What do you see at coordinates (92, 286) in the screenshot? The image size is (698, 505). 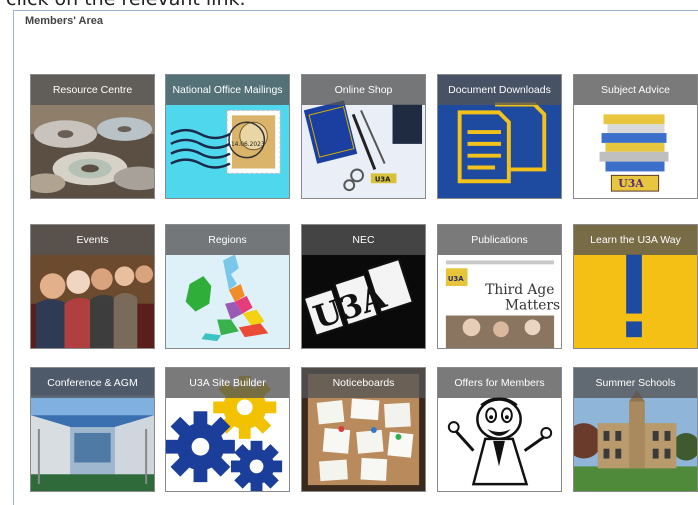 I see `tile-events: Events` at bounding box center [92, 286].